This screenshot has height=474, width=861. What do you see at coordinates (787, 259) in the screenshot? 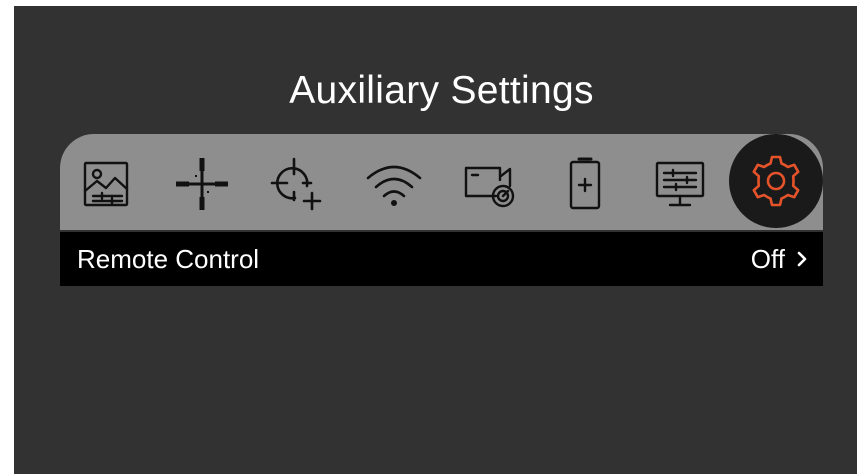
I see `setting-value-group: Off` at bounding box center [787, 259].